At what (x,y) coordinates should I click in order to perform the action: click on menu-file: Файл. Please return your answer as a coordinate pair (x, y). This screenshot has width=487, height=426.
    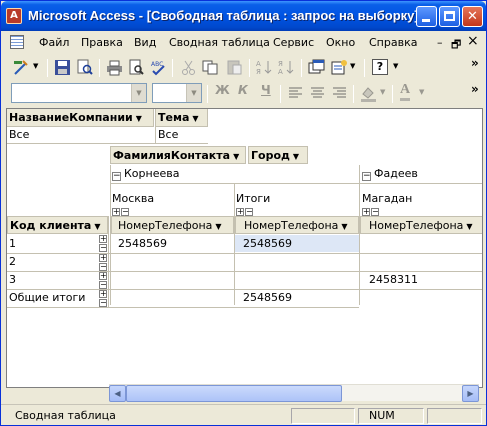
    Looking at the image, I should click on (54, 42).